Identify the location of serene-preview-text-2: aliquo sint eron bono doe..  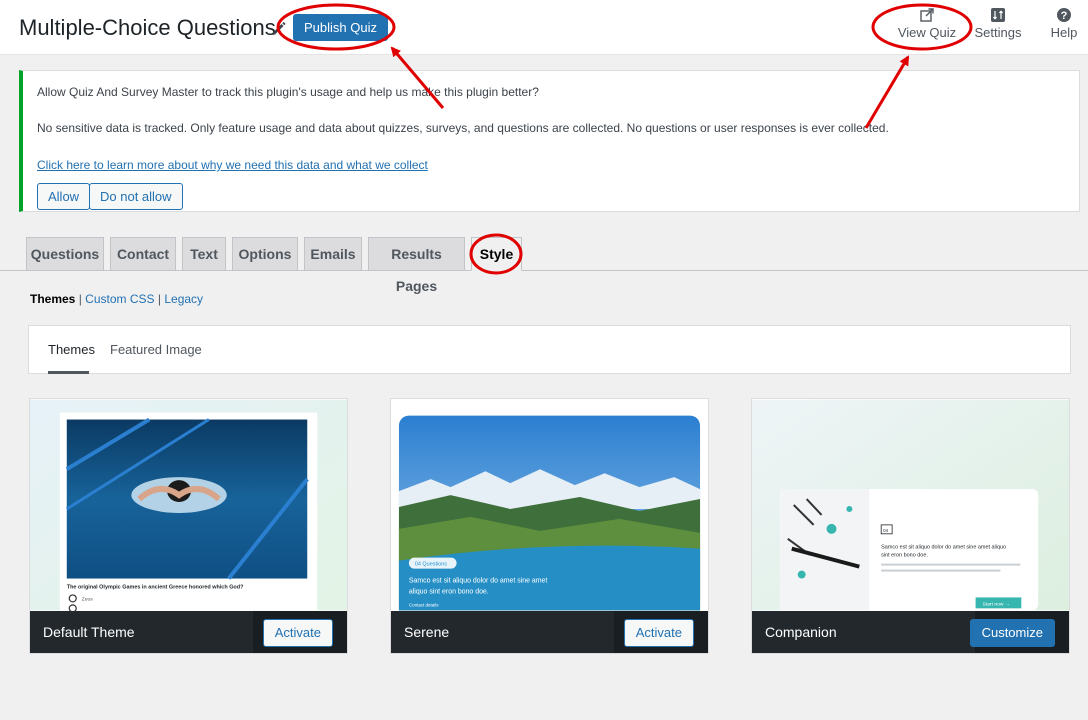
(449, 591).